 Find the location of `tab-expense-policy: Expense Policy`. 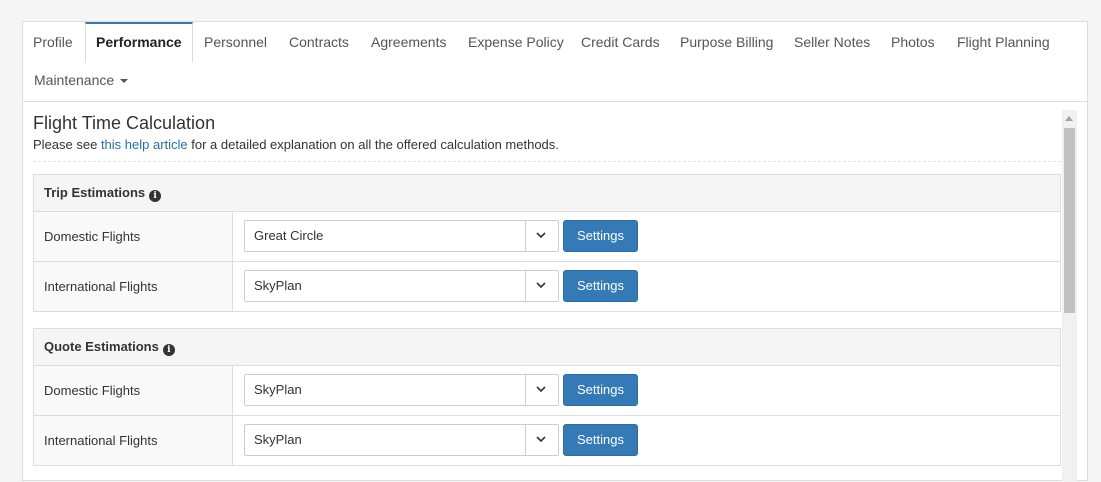

tab-expense-policy: Expense Policy is located at coordinates (516, 42).